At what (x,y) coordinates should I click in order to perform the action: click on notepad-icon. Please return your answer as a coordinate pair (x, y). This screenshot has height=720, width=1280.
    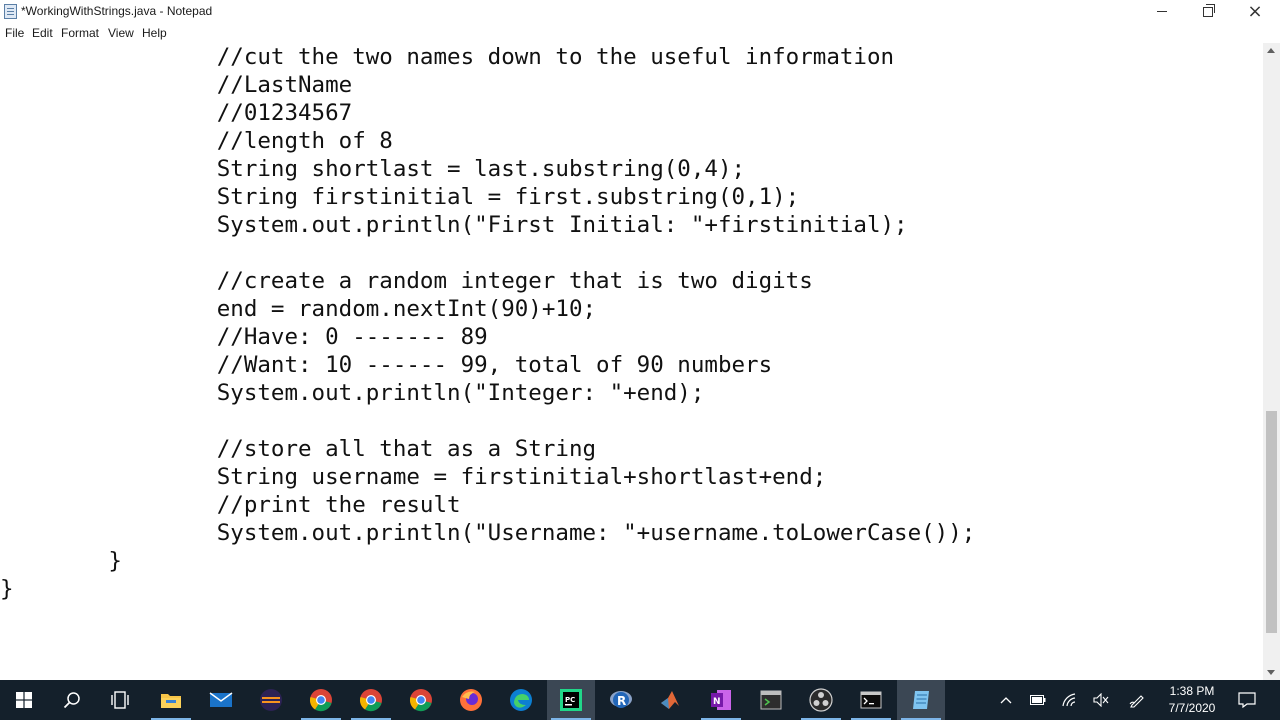
    Looking at the image, I should click on (921, 700).